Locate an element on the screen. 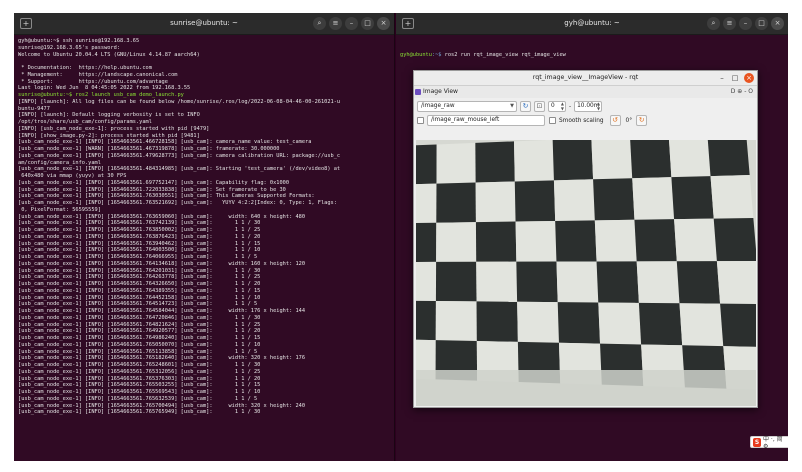 This screenshot has height=472, width=802. rotation-value: 0° is located at coordinates (629, 120).